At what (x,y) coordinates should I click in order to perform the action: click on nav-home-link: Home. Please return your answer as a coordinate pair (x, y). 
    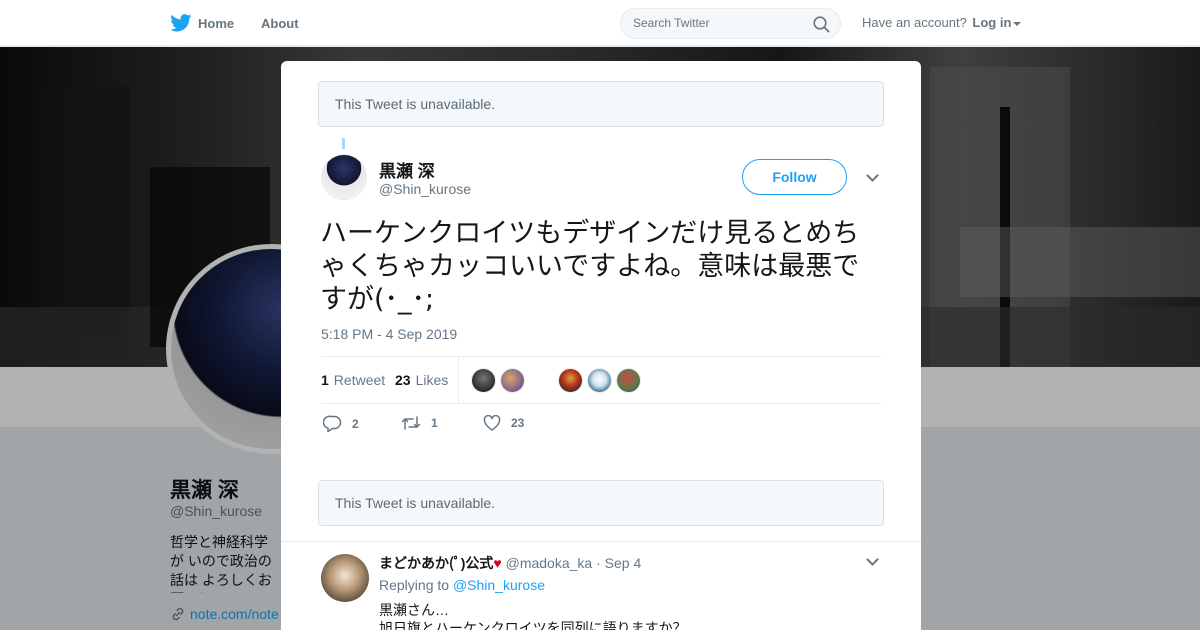
    Looking at the image, I should click on (202, 23).